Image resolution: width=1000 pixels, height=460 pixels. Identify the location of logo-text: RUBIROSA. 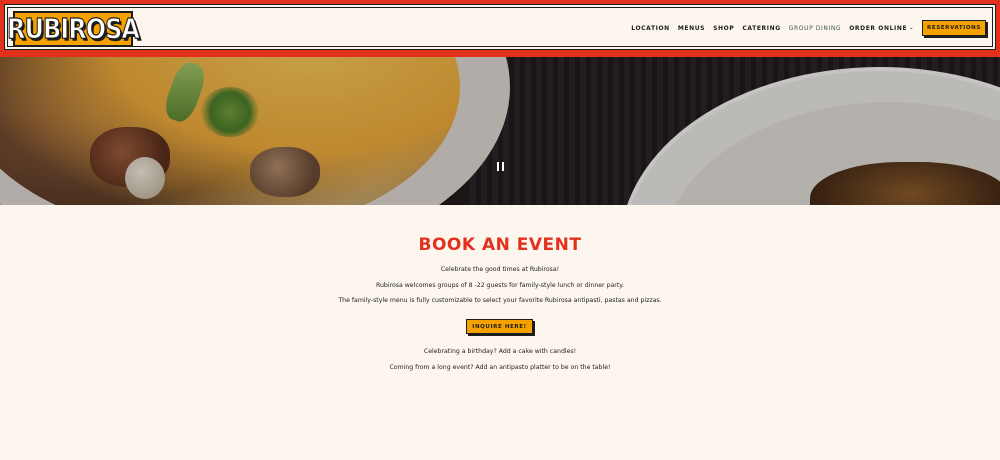
(74, 29).